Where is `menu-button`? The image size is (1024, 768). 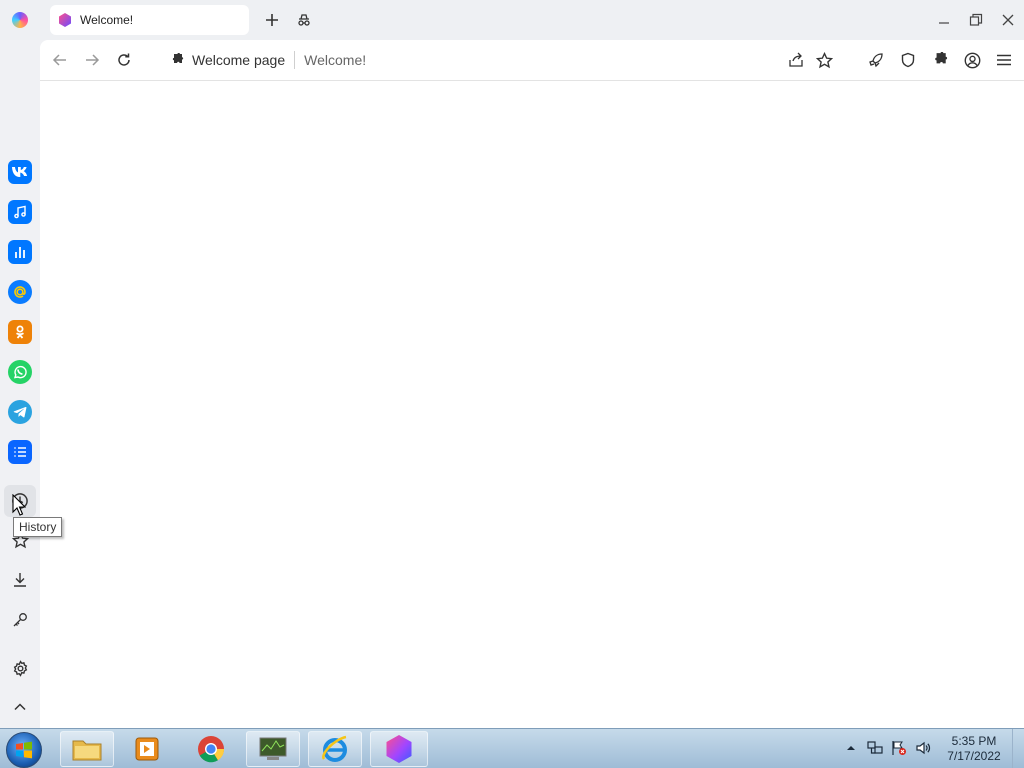 menu-button is located at coordinates (1004, 60).